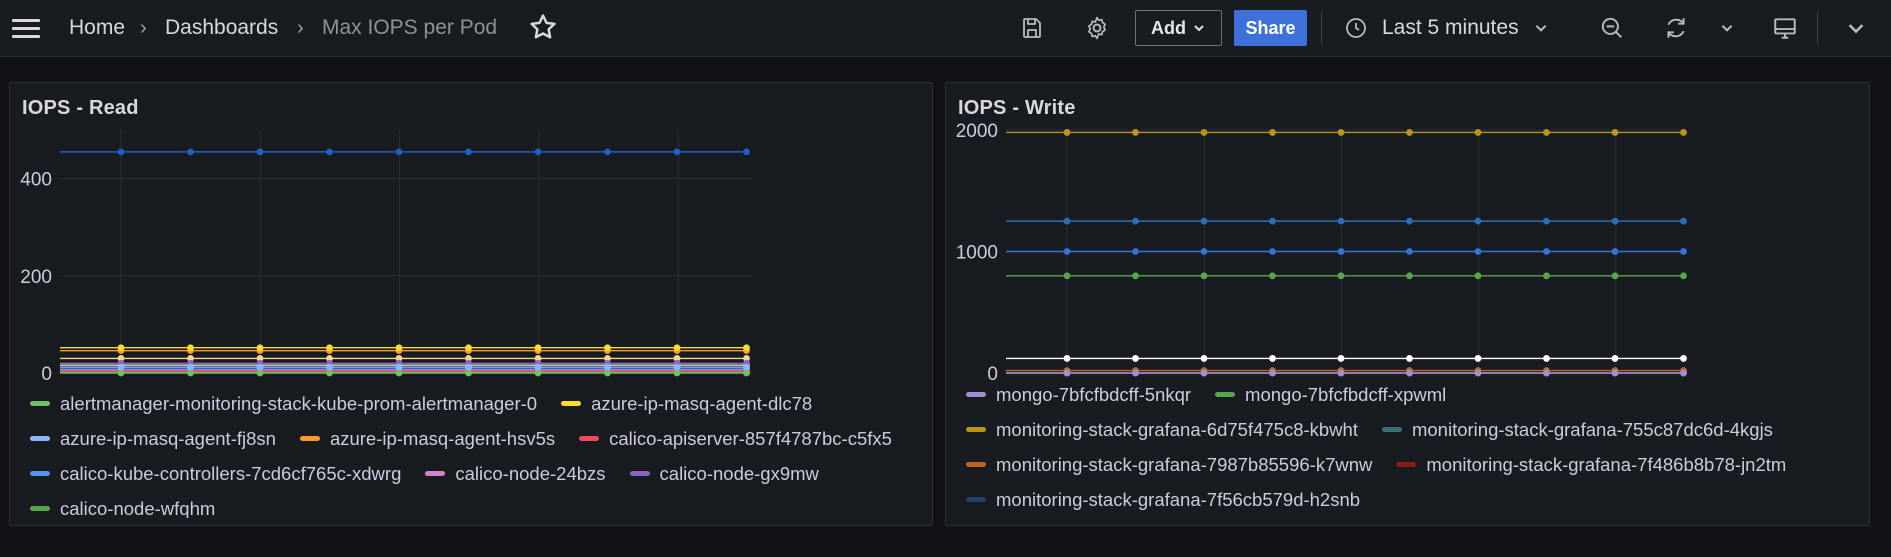  I want to click on tv-mode-icon, so click(1785, 28).